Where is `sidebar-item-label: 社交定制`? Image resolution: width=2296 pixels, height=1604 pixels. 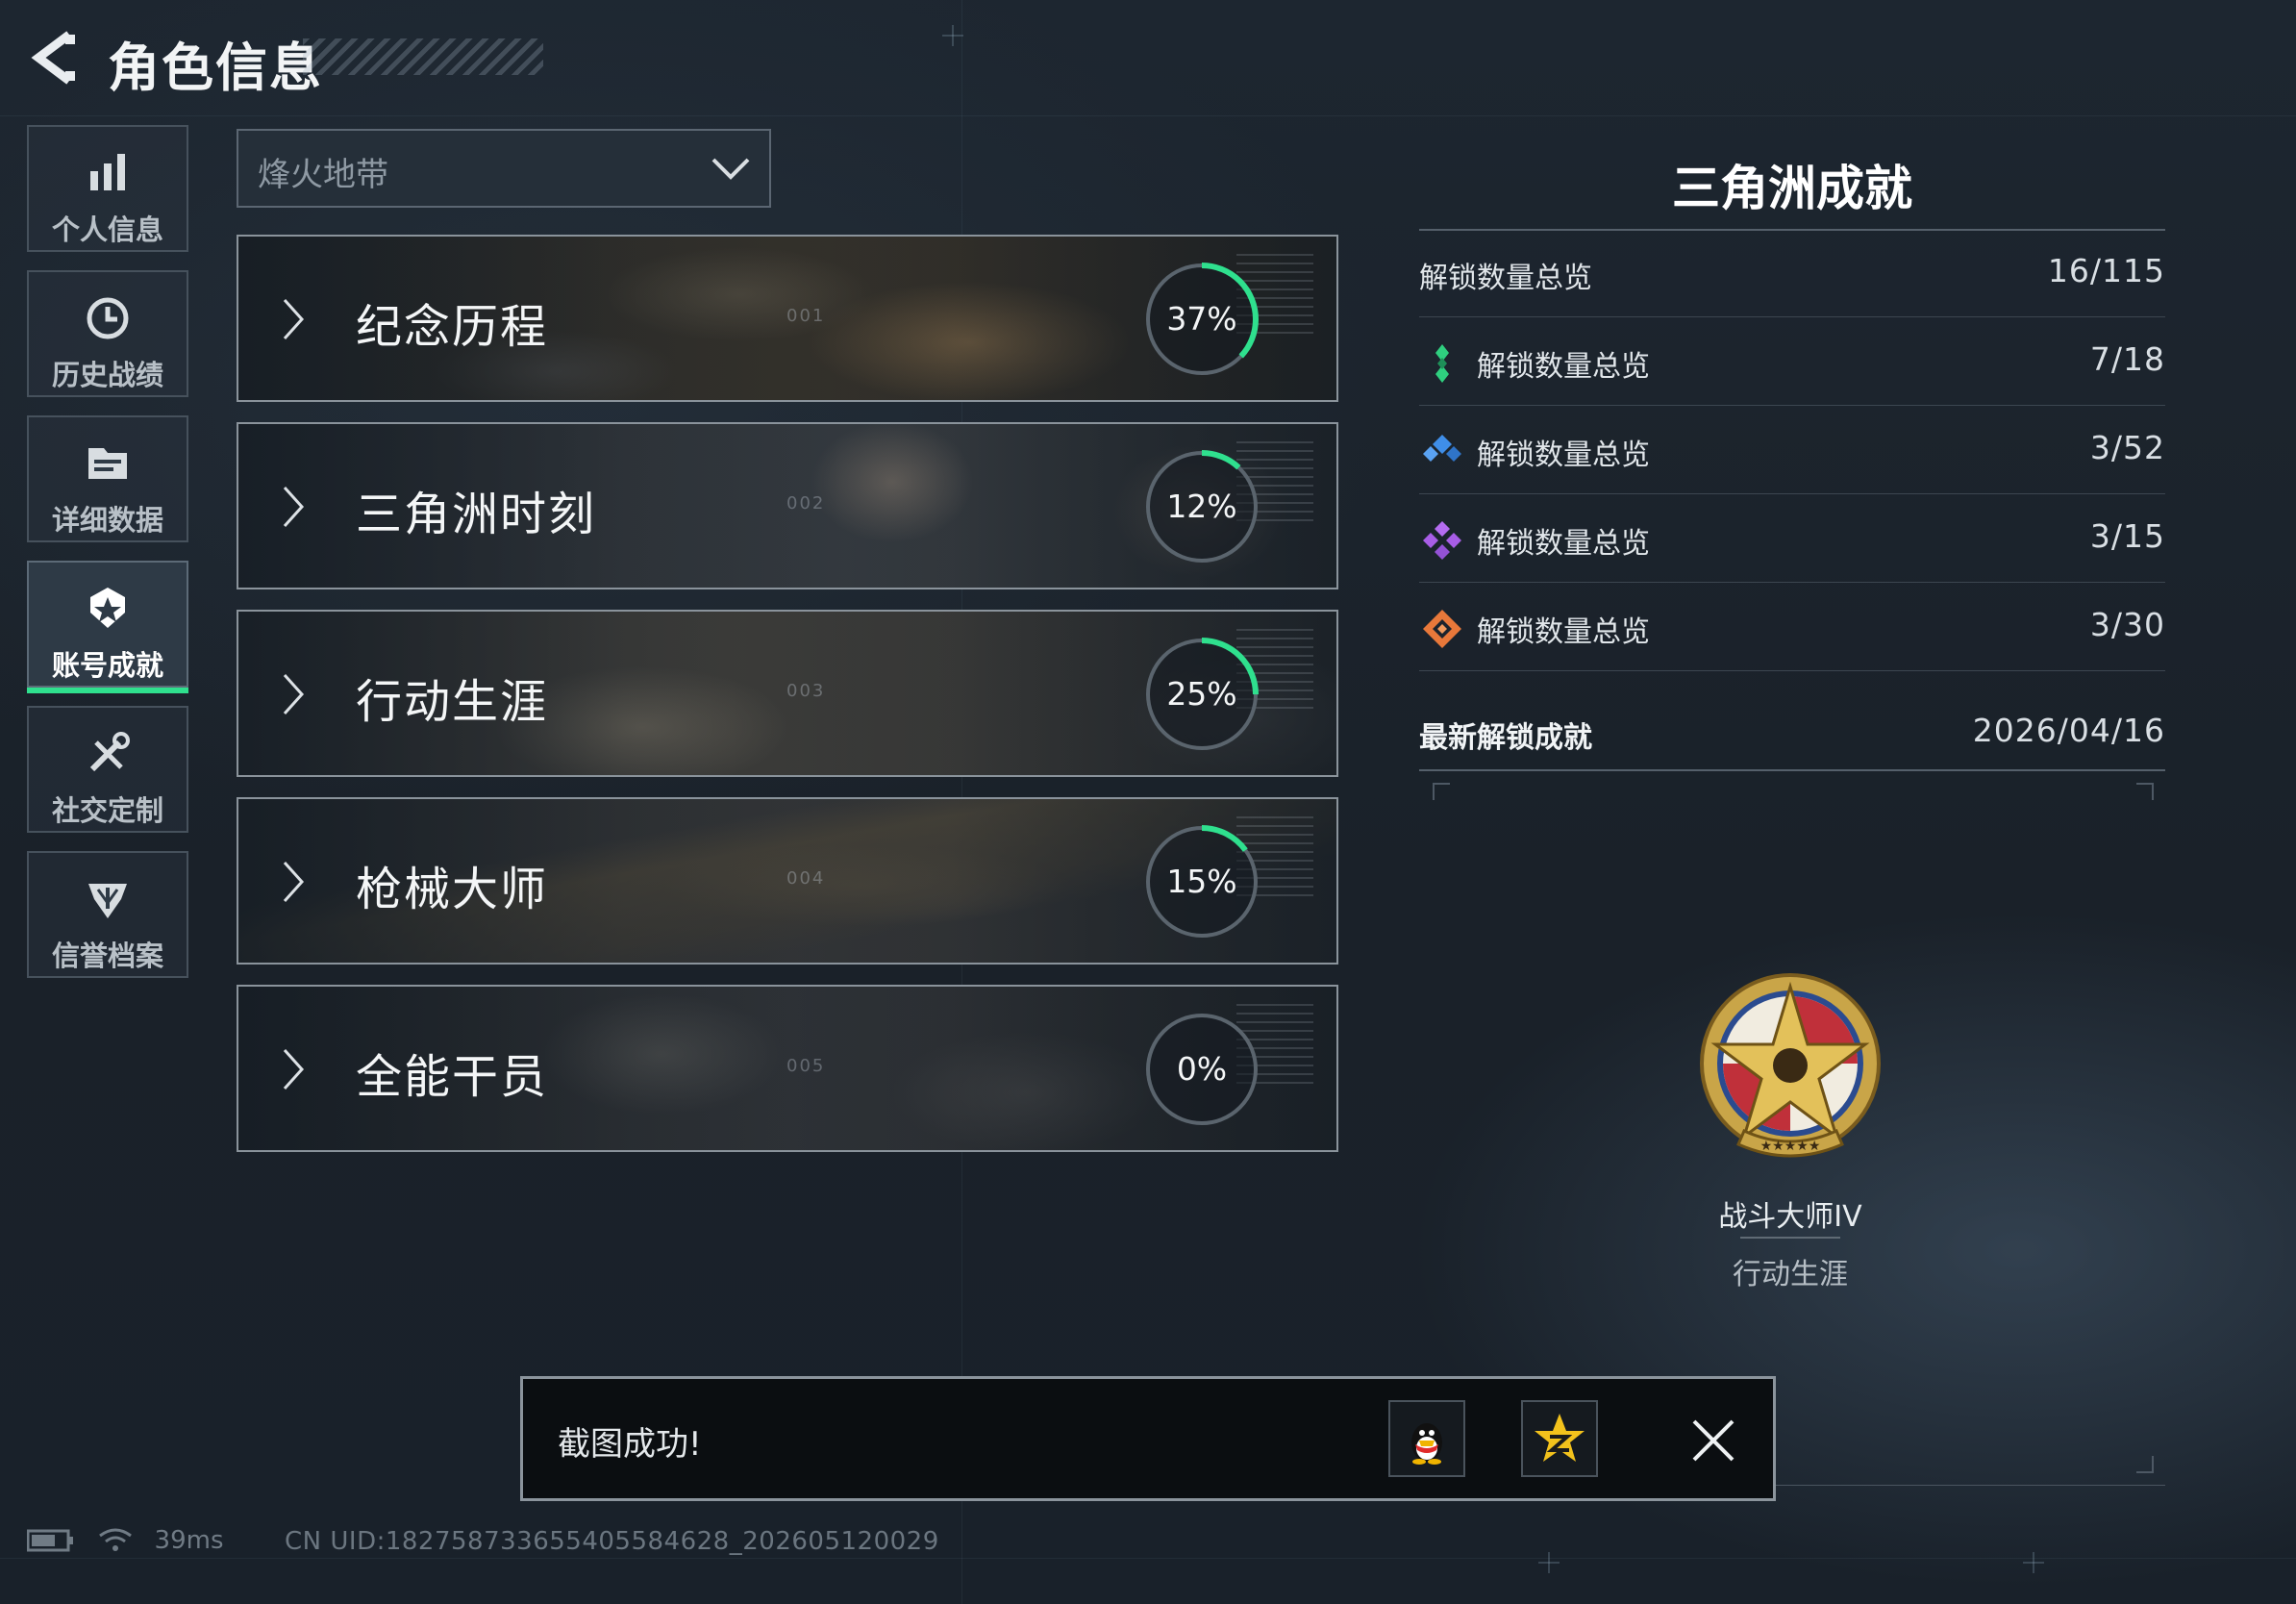
sidebar-item-label: 社交定制 is located at coordinates (107, 810).